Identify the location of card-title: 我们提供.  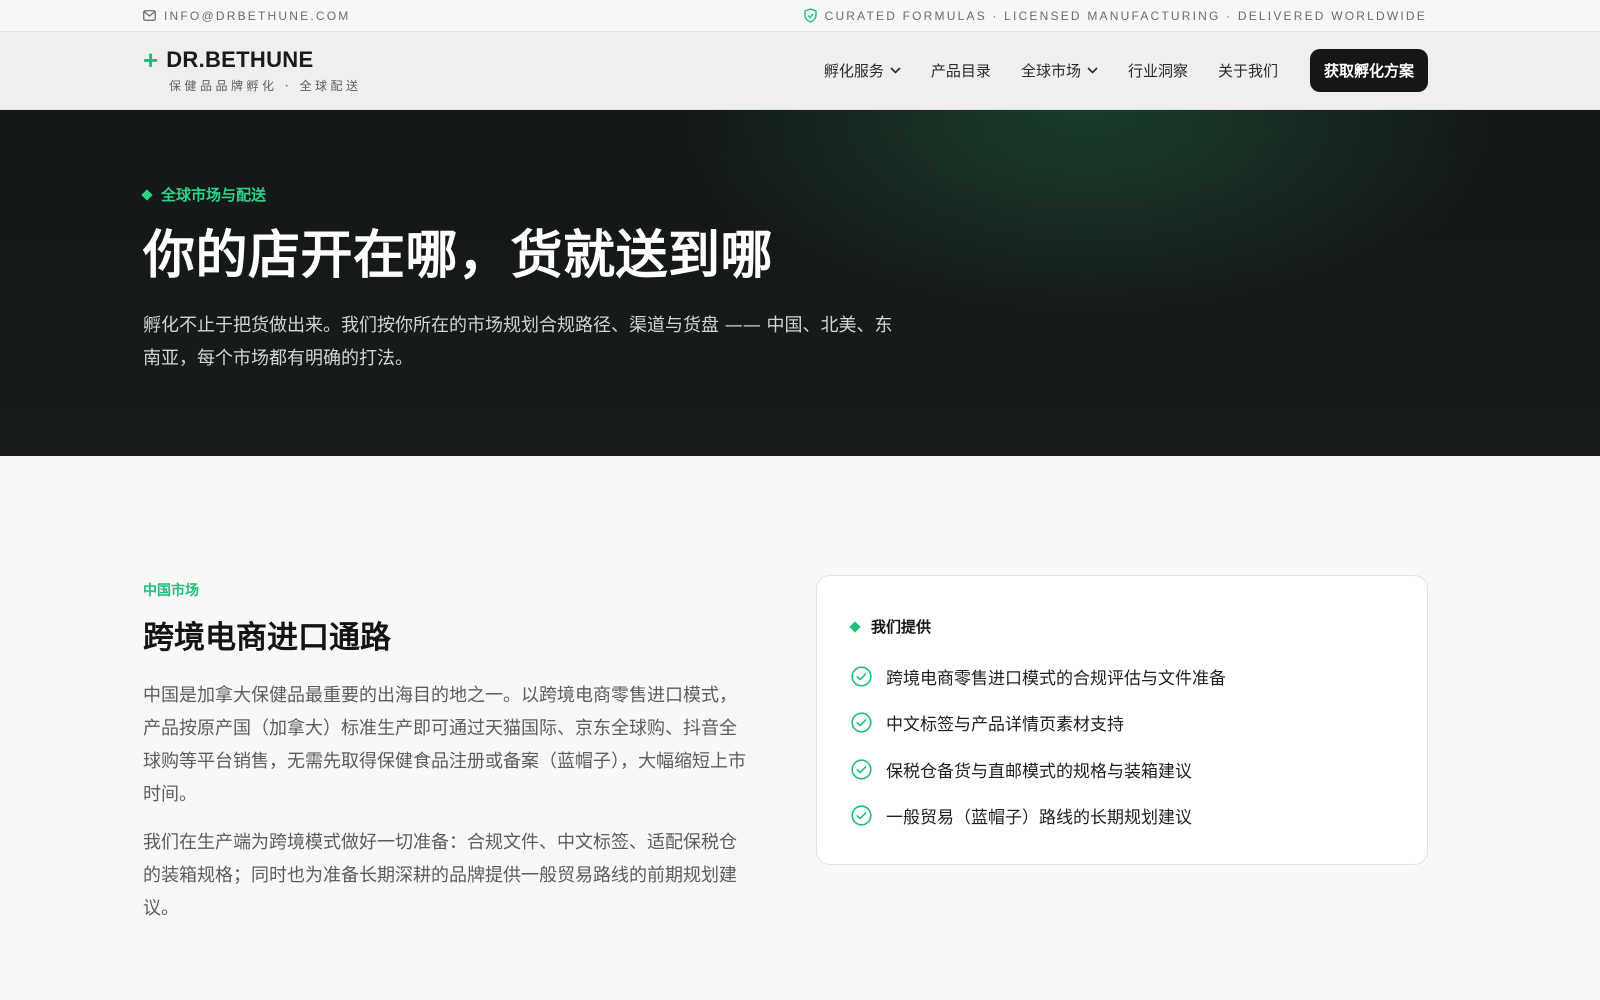
(901, 627).